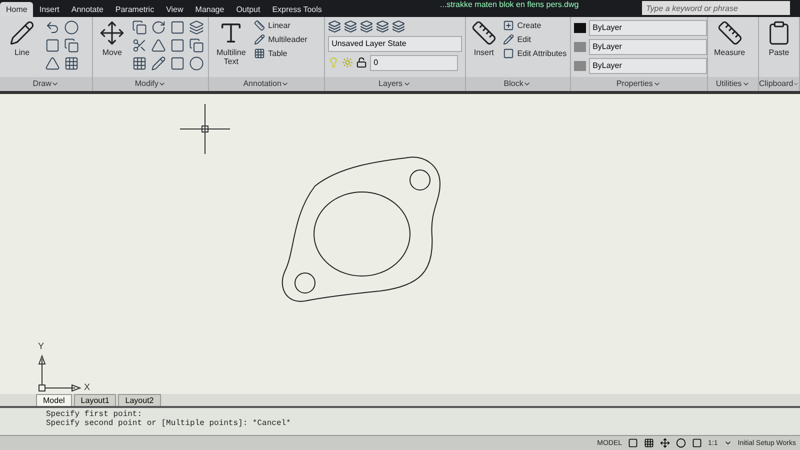  Describe the element at coordinates (509, 4) in the screenshot. I see `window-title: ...strakke maten blok en flens pers.dwg` at that location.